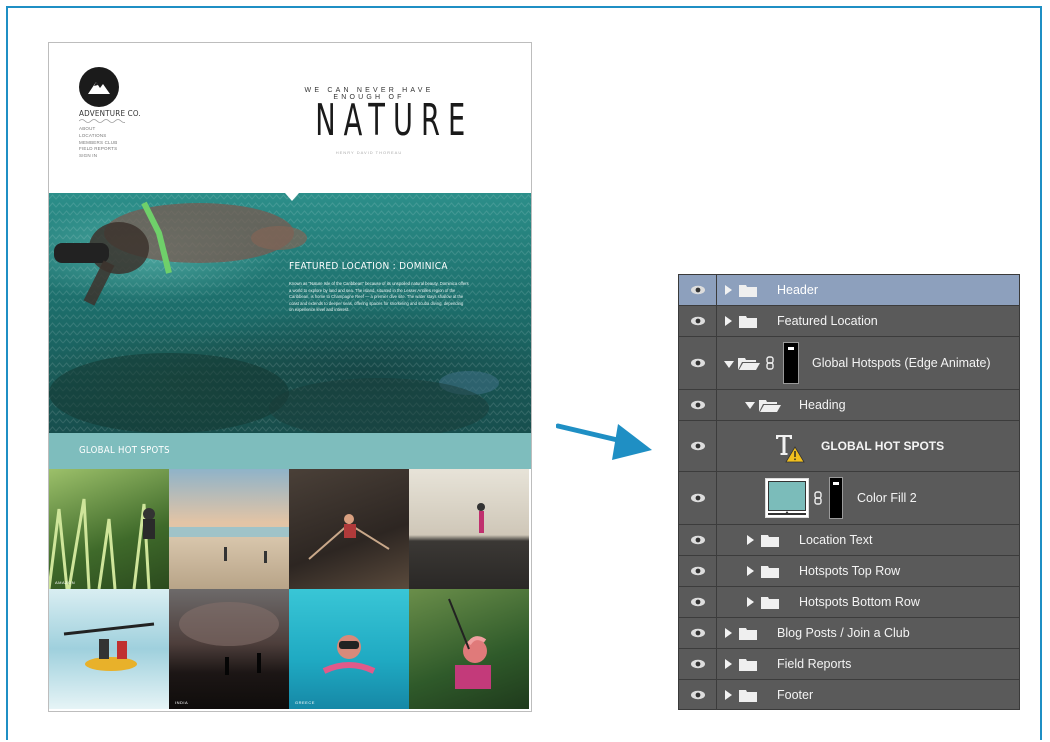 This screenshot has width=1050, height=742. What do you see at coordinates (849, 695) in the screenshot?
I see `layer-row-footer: Footer` at bounding box center [849, 695].